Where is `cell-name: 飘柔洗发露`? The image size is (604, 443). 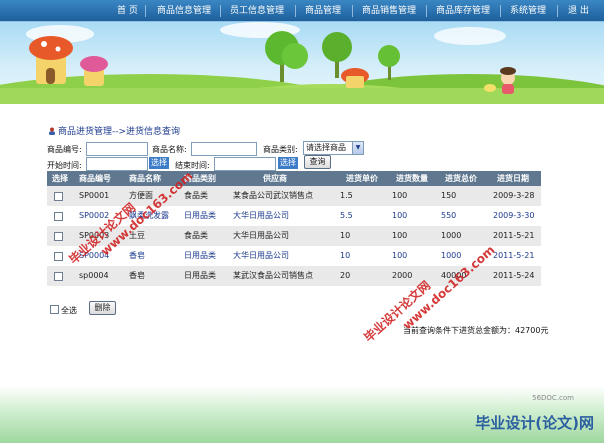 cell-name: 飘柔洗发露 is located at coordinates (149, 215).